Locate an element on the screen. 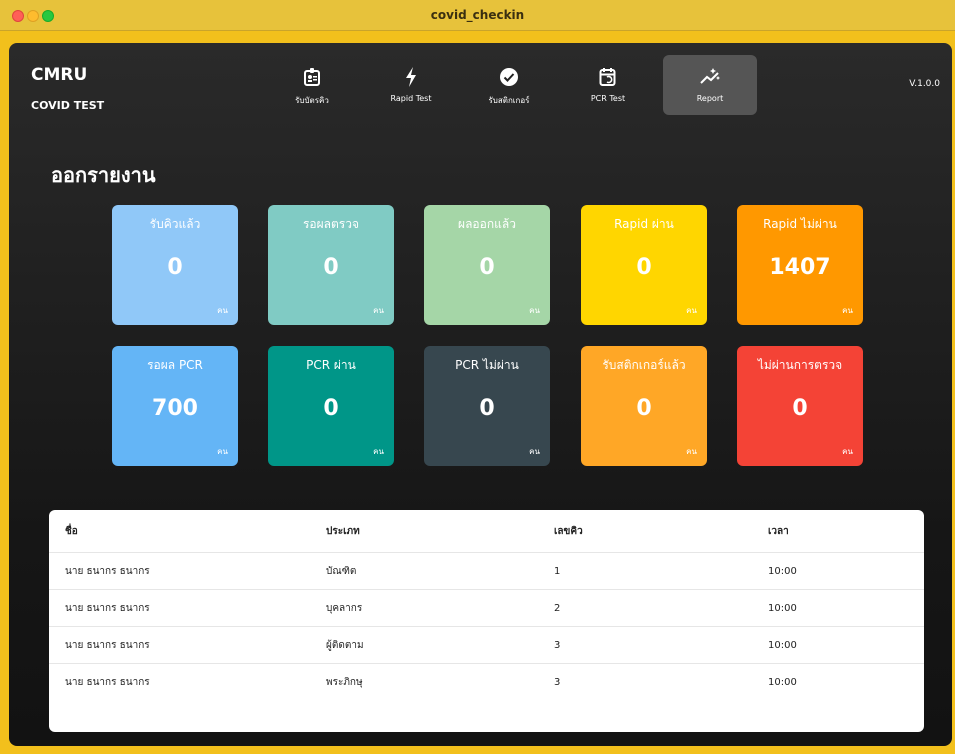  brand-subtitle: COVID TEST is located at coordinates (68, 105).